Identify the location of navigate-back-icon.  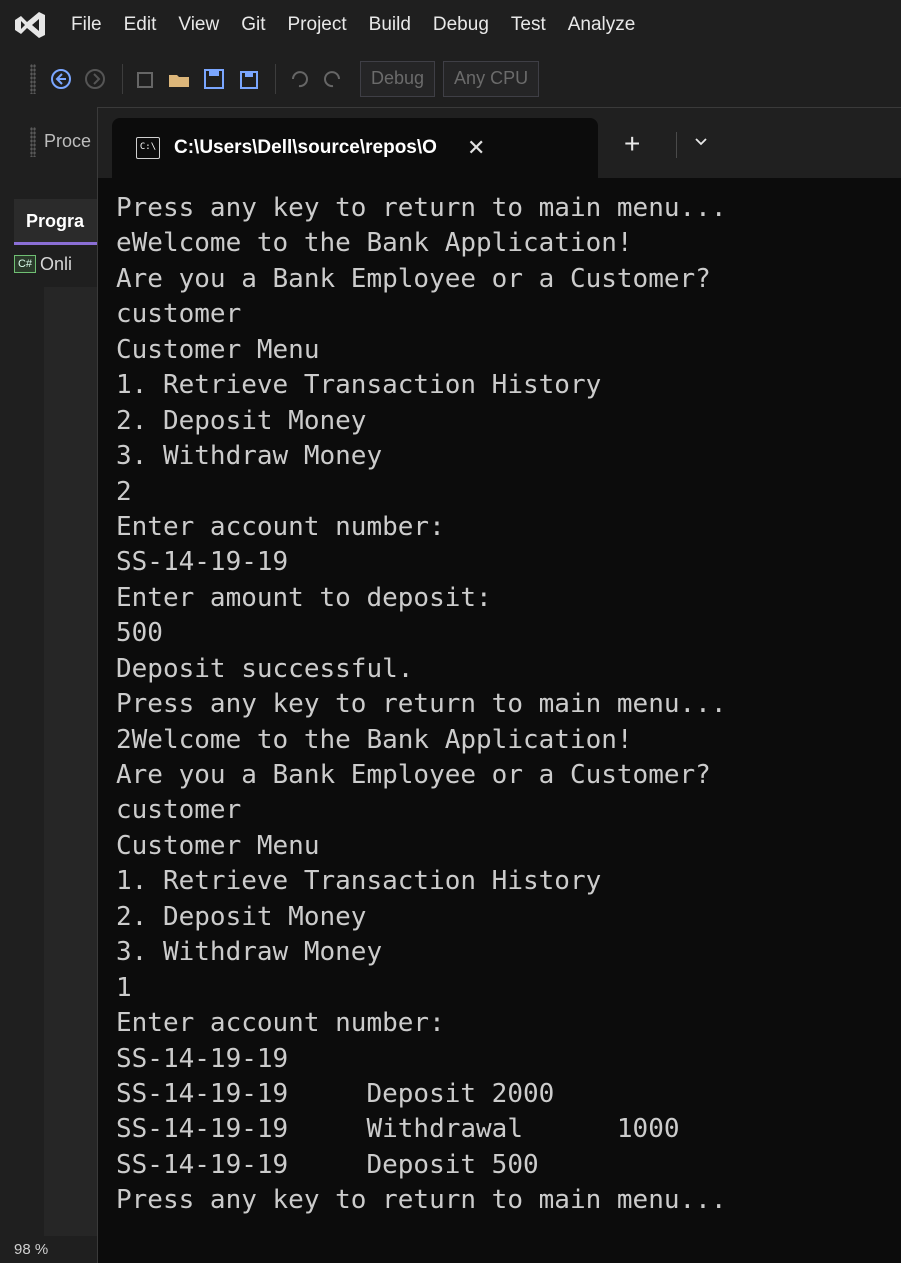
(61, 79).